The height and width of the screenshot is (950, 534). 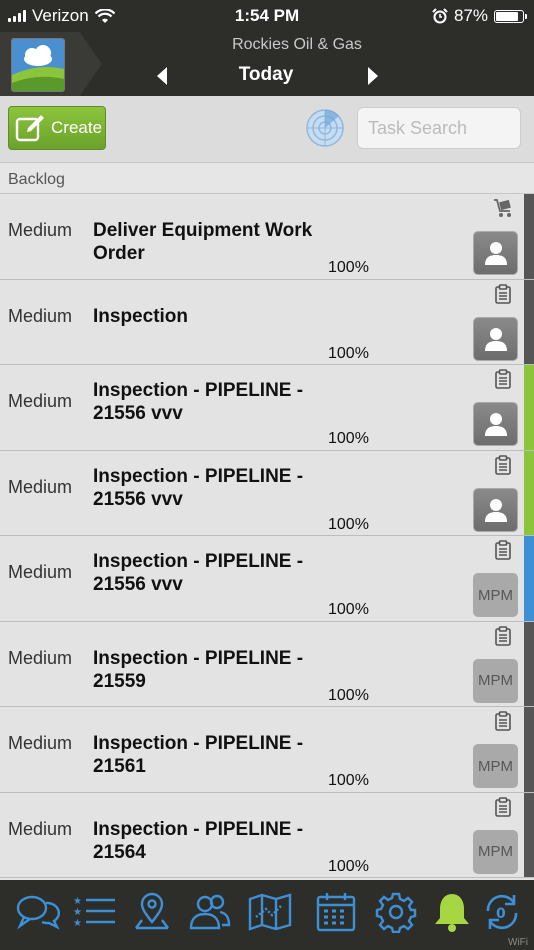 I want to click on cart-icon, so click(x=503, y=208).